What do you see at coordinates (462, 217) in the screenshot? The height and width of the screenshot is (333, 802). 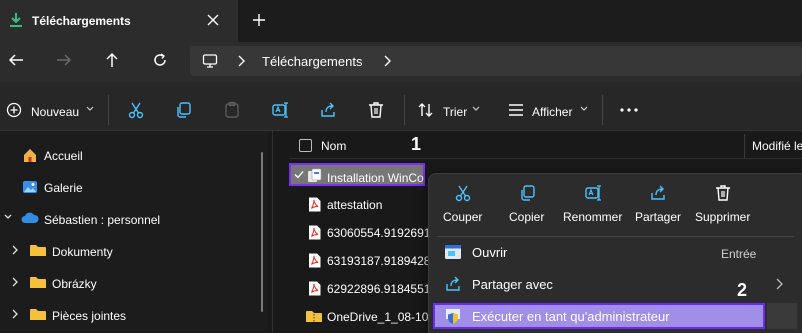 I see `cut-button: Couper` at bounding box center [462, 217].